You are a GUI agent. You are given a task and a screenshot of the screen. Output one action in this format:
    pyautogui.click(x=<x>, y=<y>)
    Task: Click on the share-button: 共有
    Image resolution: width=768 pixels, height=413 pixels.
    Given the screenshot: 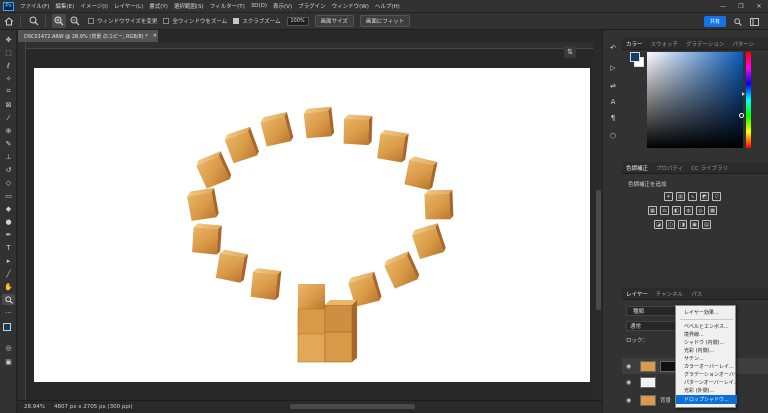 What is the action you would take?
    pyautogui.click(x=715, y=21)
    